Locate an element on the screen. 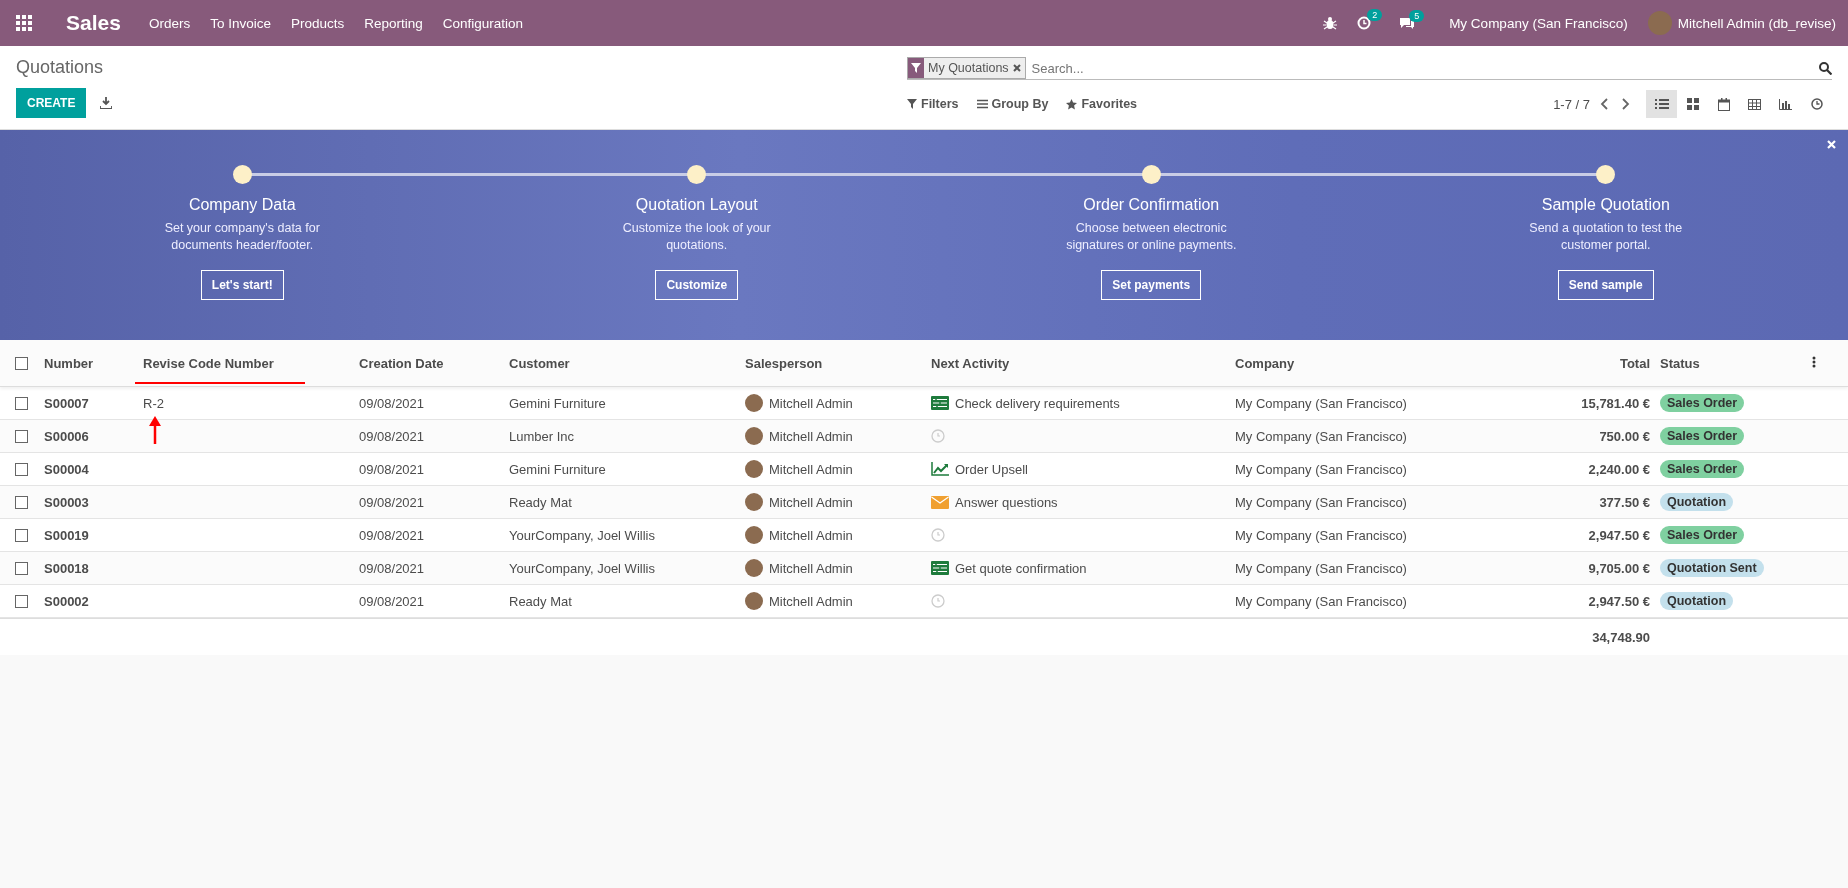  column-header: Revise Code Number is located at coordinates (208, 363).